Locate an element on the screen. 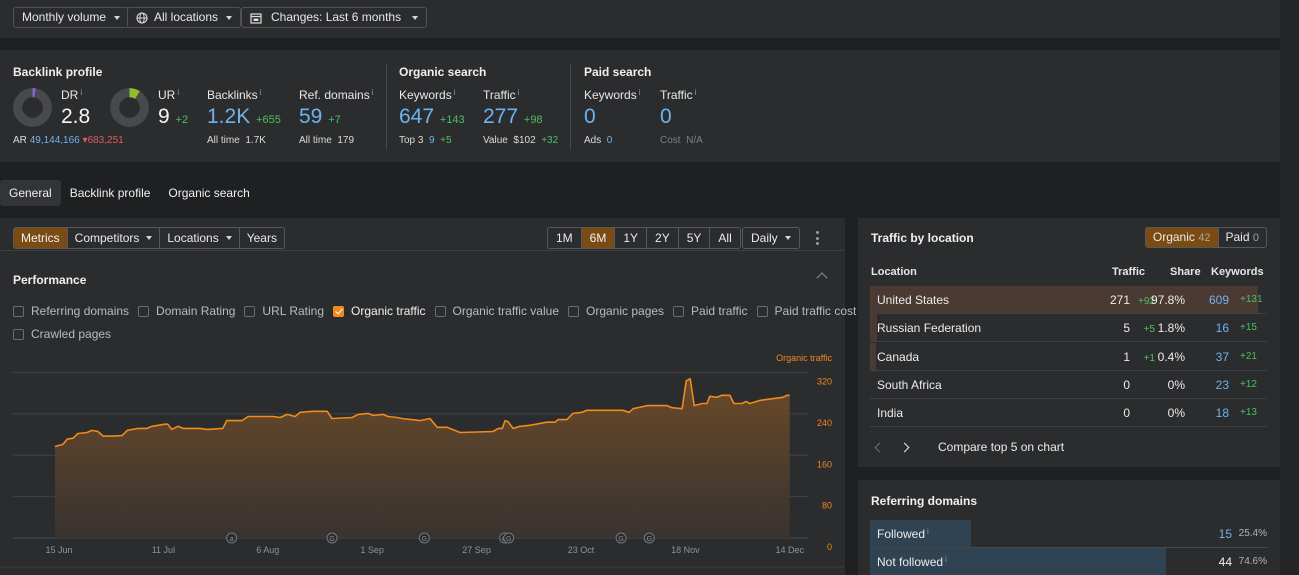 Image resolution: width=1299 pixels, height=575 pixels. ar-delta: ▾683,251 is located at coordinates (103, 140).